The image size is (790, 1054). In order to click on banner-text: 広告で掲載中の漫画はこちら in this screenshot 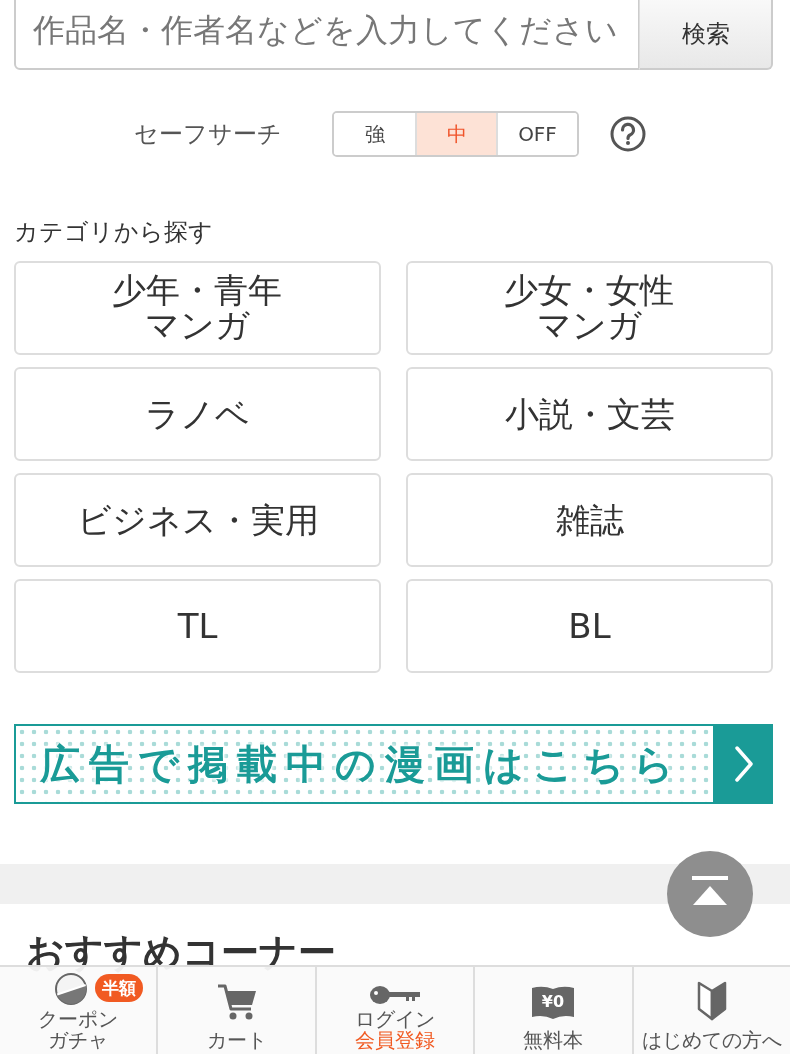, I will do `click(361, 764)`.